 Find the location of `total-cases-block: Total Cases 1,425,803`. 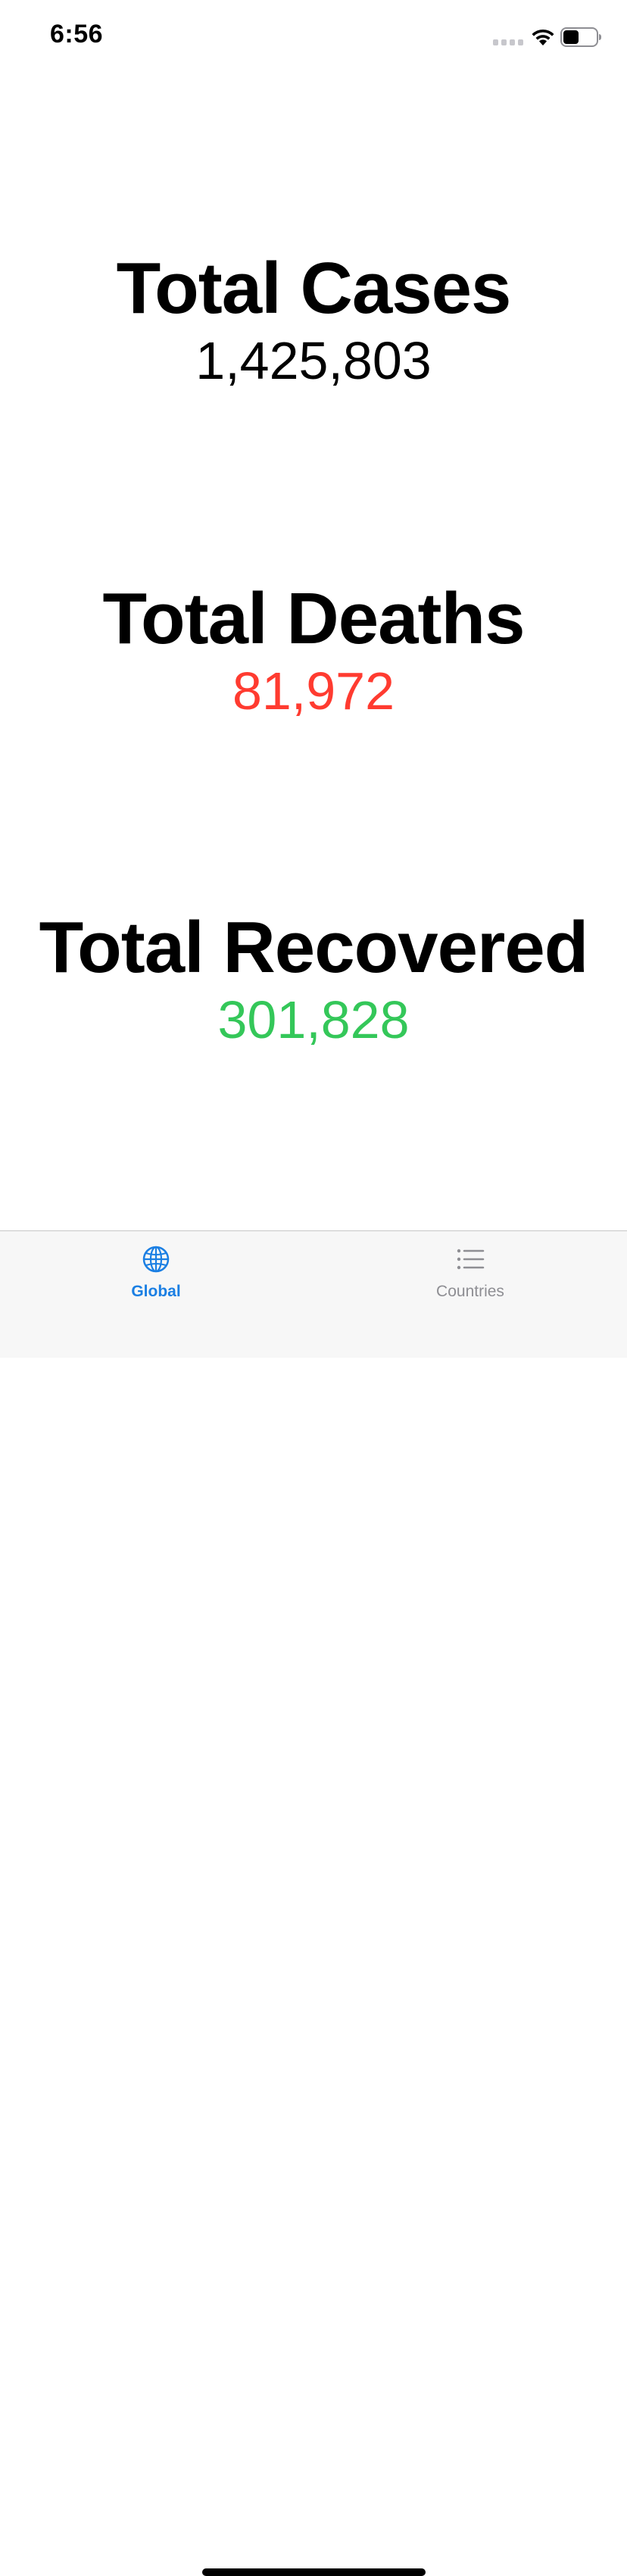

total-cases-block: Total Cases 1,425,803 is located at coordinates (313, 319).